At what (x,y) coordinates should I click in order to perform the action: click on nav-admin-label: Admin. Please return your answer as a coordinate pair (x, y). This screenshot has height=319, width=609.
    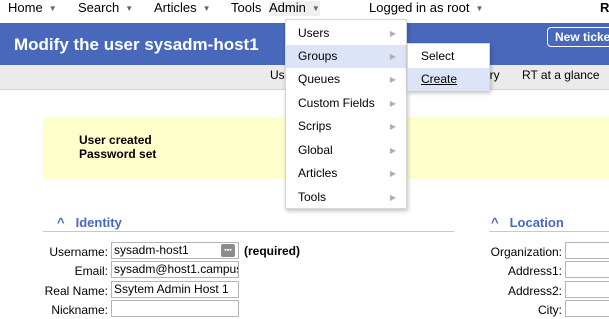
    Looking at the image, I should click on (287, 7).